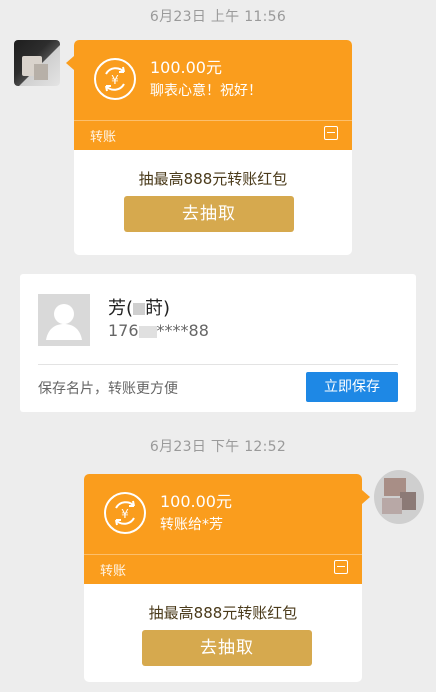 This screenshot has width=436, height=692. I want to click on transfer-card-header: ¥ 100.00元 聊表心意！祝好！ 转账, so click(209, 95).